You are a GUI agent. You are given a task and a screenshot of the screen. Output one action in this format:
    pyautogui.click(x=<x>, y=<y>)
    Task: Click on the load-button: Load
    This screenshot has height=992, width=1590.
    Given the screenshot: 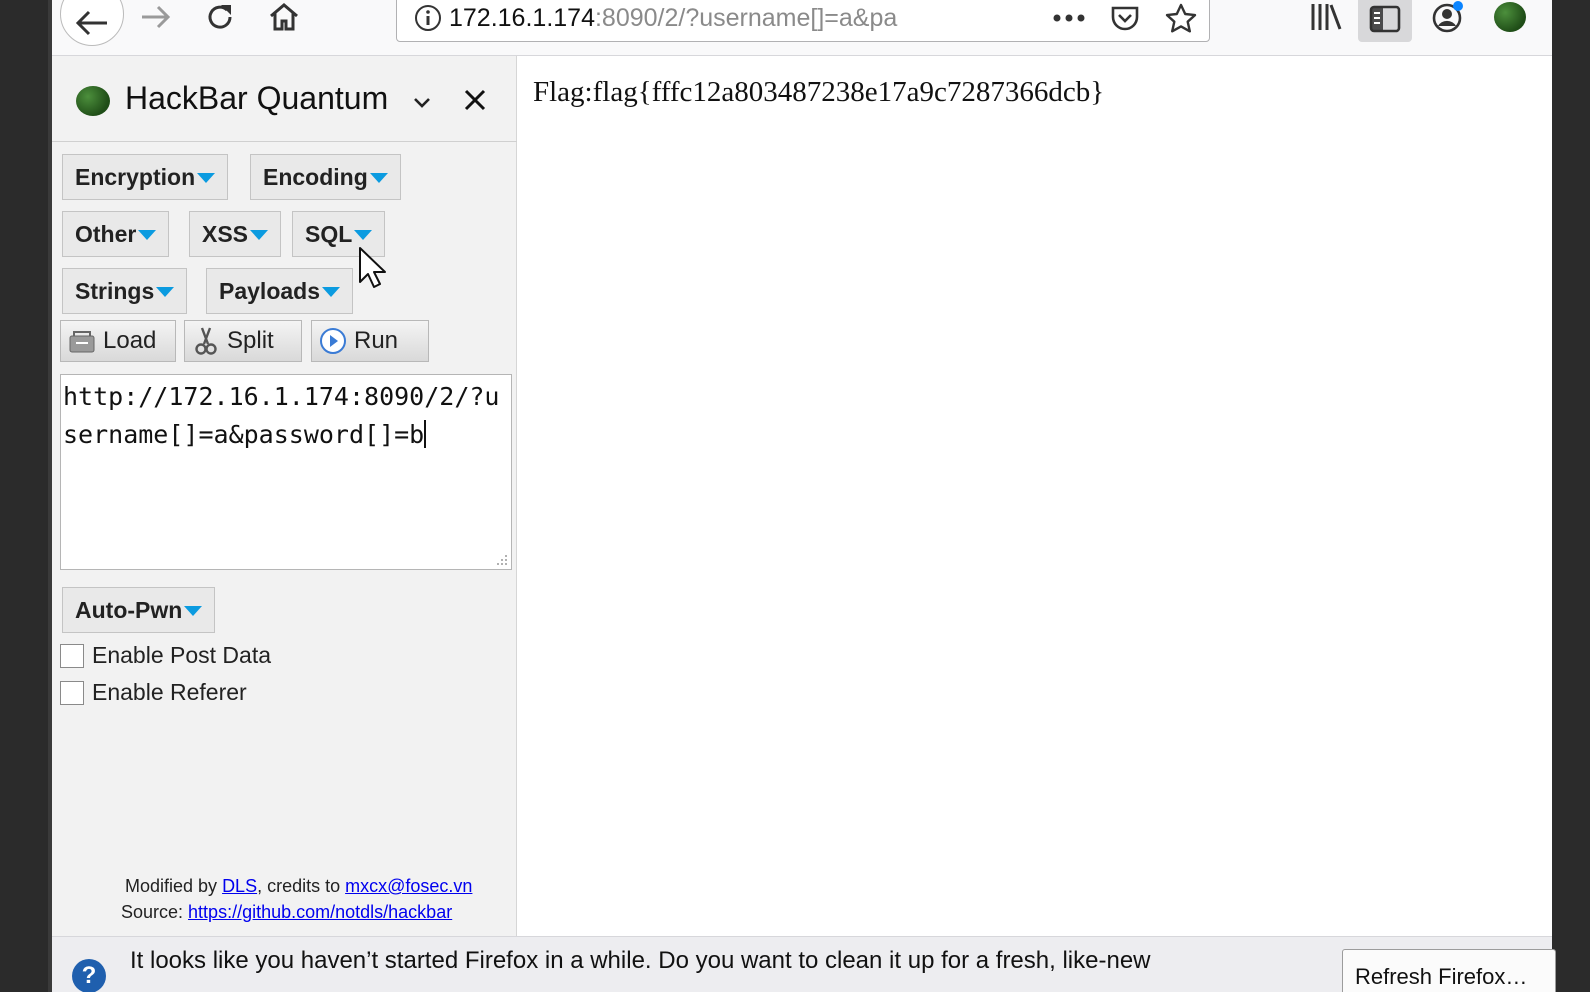 What is the action you would take?
    pyautogui.click(x=118, y=341)
    